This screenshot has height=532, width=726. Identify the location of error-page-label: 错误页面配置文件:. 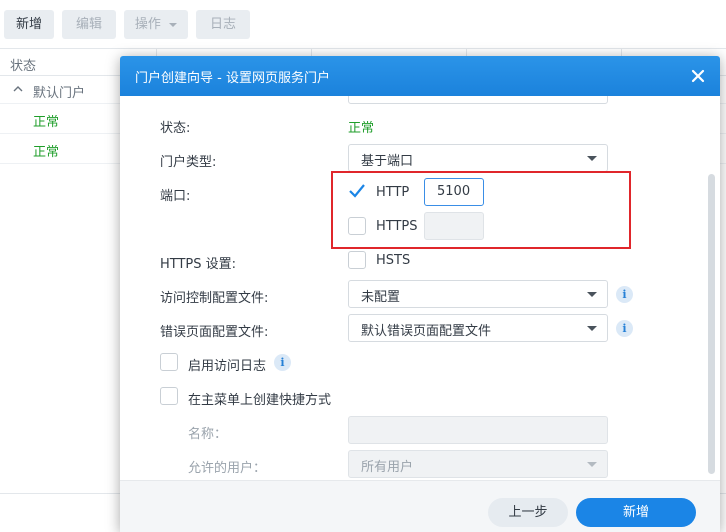
(214, 332).